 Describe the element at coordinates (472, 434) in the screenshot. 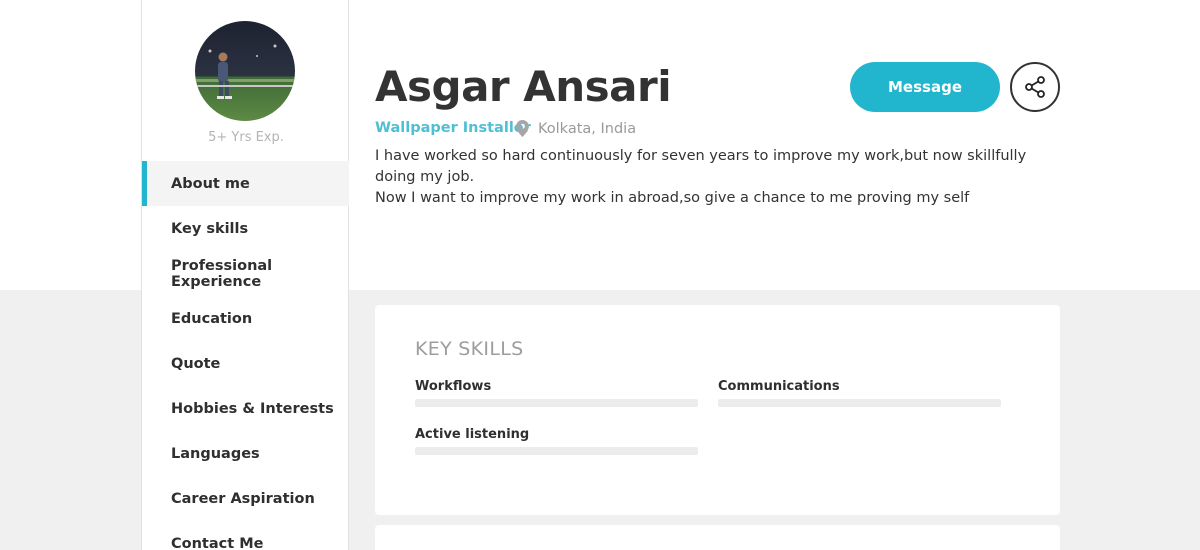

I see `skill-label: Active listening` at that location.